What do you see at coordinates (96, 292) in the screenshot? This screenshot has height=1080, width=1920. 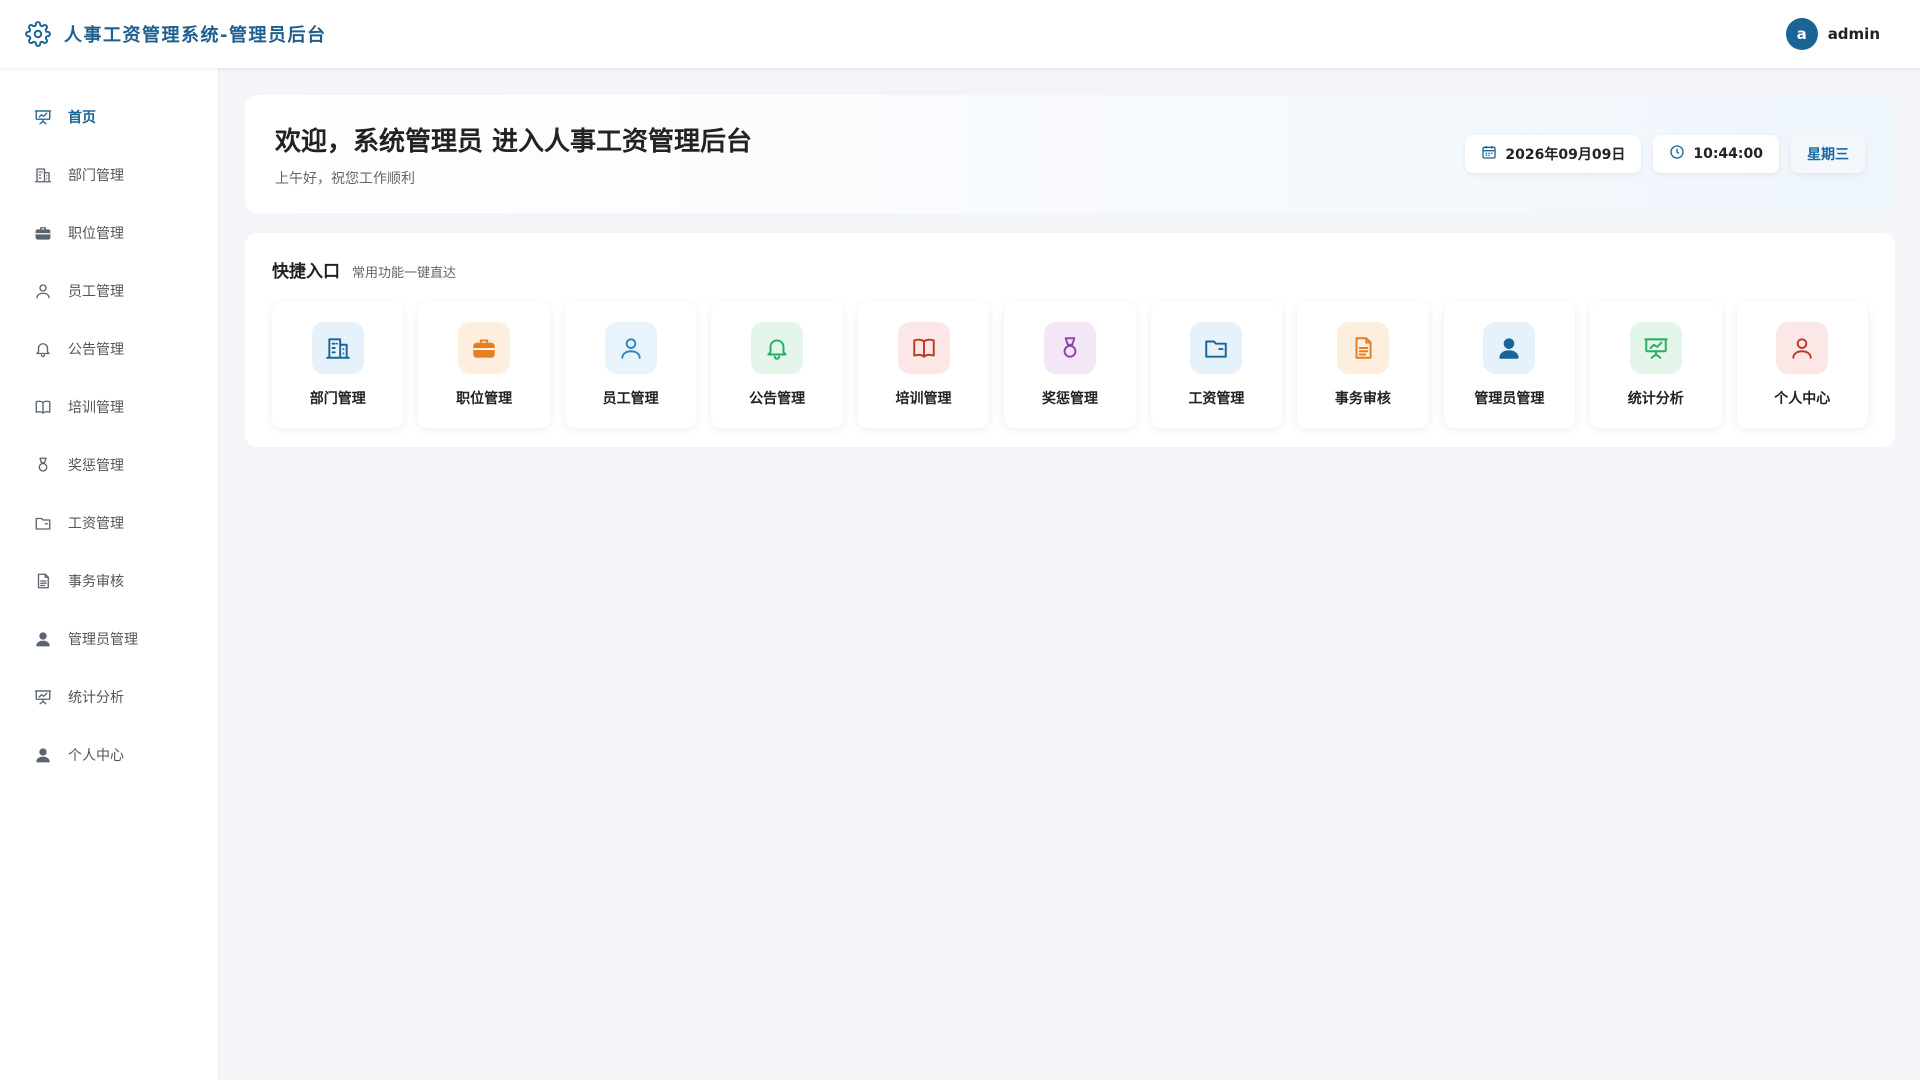 I see `sidebar-item-label: 员工管理` at bounding box center [96, 292].